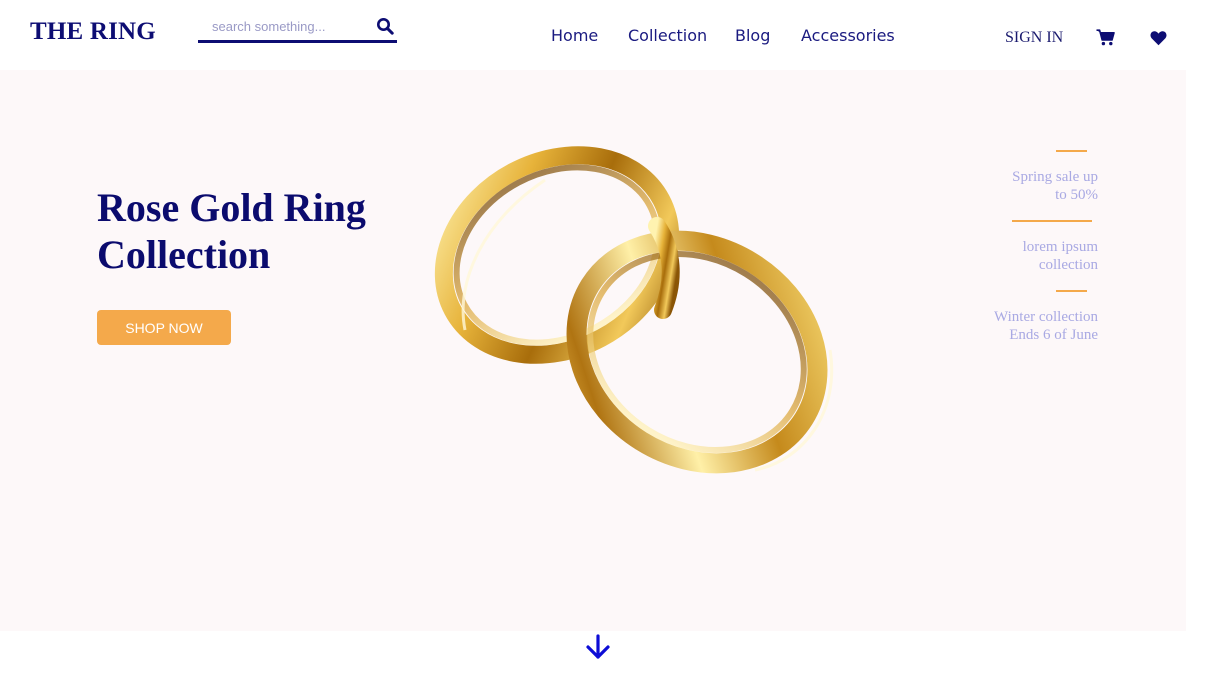  Describe the element at coordinates (752, 35) in the screenshot. I see `nav-blog: Blog` at that location.